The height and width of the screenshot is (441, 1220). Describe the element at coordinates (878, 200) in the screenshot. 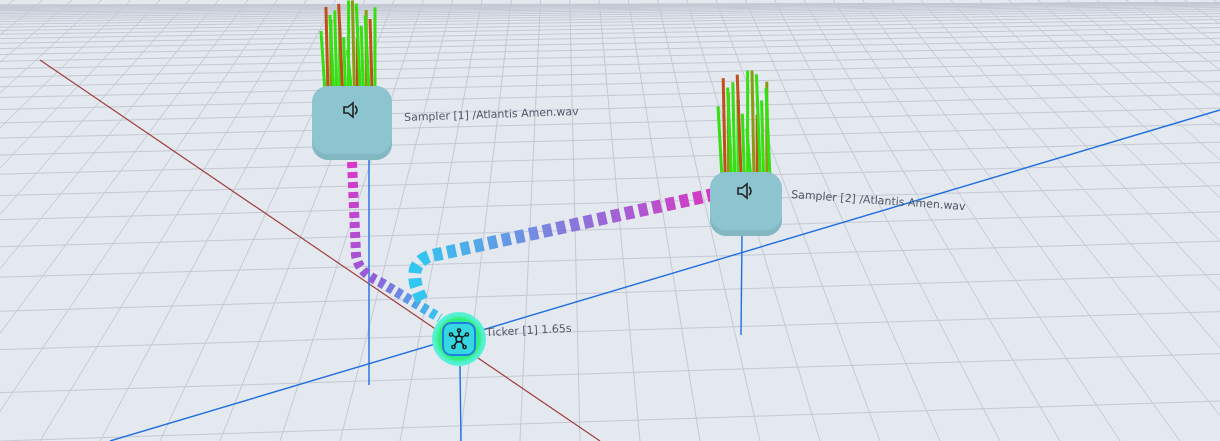

I see `node-label: Sampler [2] /Atlantis Amen.wav` at that location.